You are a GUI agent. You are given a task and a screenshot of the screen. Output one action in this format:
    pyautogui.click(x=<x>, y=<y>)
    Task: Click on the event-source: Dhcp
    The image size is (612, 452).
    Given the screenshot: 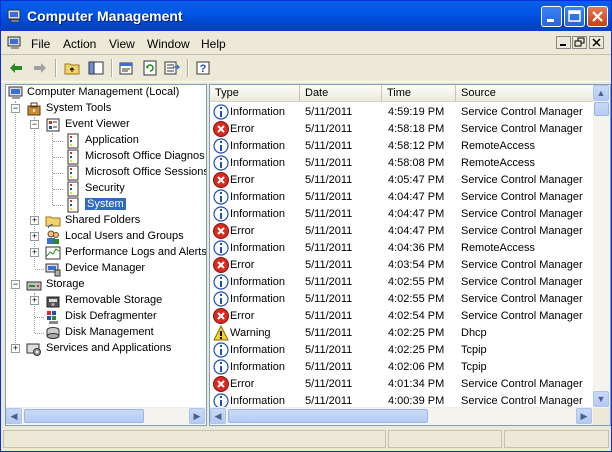 What is the action you would take?
    pyautogui.click(x=474, y=333)
    